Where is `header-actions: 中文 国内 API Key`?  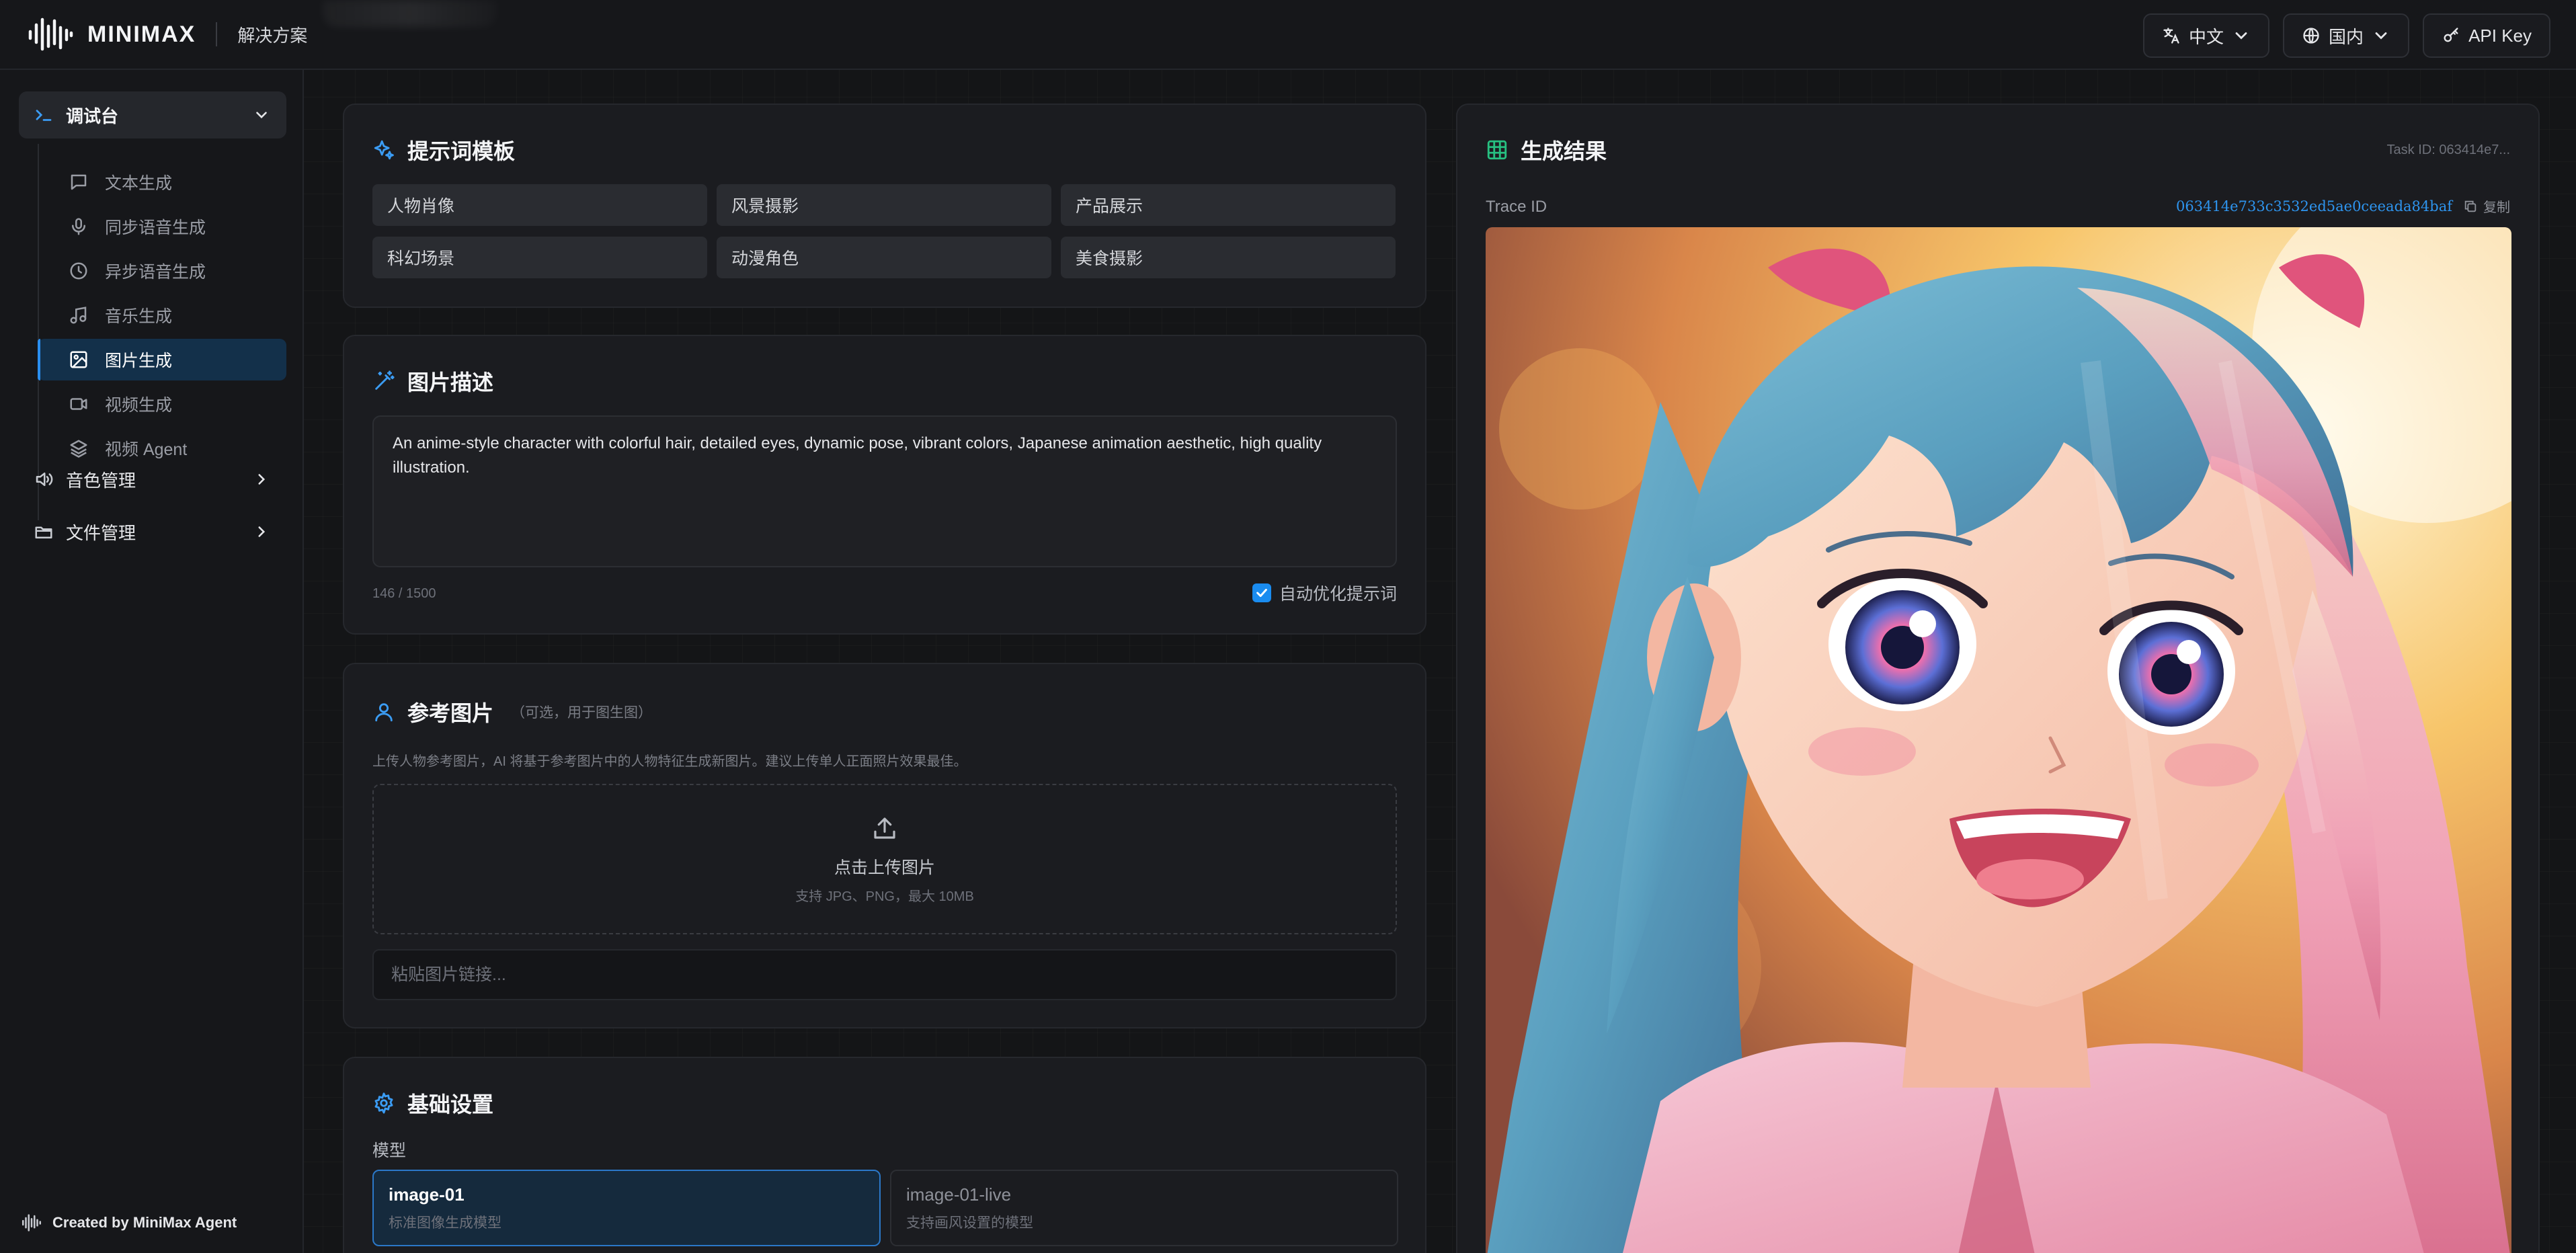
header-actions: 中文 国内 API Key is located at coordinates (2346, 35).